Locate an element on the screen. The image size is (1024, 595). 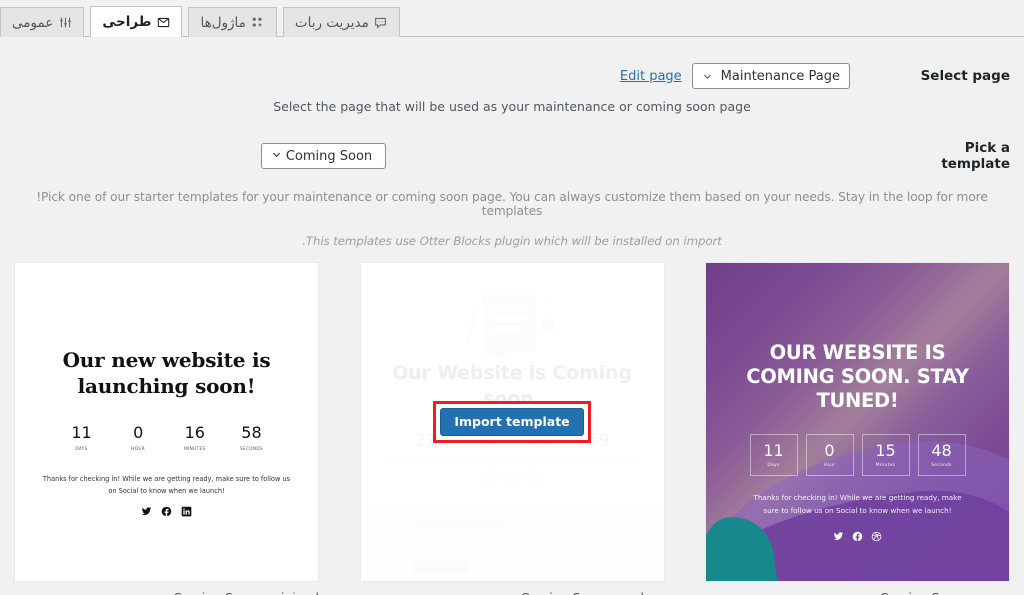
layout-icon is located at coordinates (163, 22).